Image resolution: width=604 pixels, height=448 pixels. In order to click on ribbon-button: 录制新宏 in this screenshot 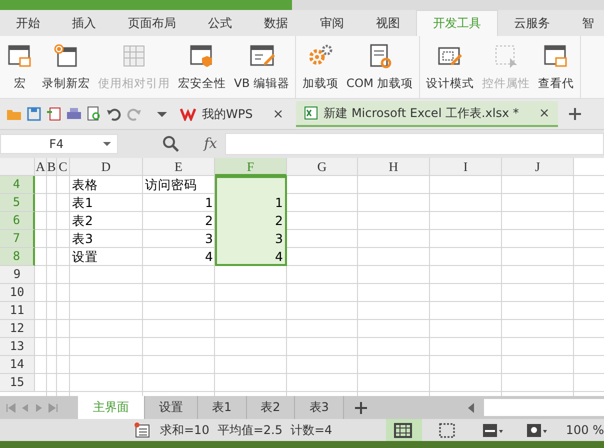, I will do `click(66, 67)`.